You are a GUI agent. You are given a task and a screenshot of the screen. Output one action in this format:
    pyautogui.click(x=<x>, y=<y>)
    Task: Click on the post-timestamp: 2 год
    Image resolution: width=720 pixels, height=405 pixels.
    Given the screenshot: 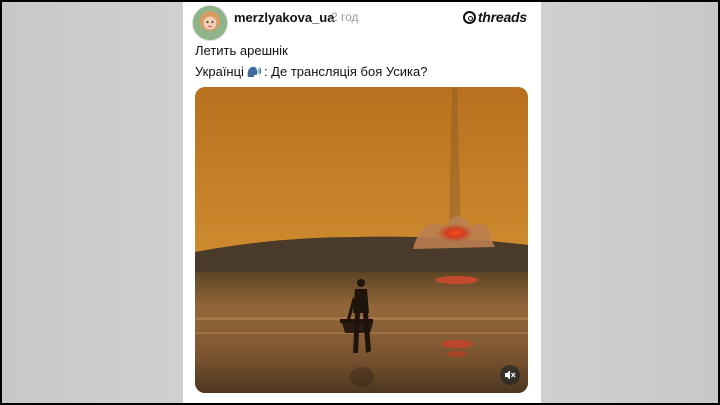 What is the action you would take?
    pyautogui.click(x=345, y=17)
    